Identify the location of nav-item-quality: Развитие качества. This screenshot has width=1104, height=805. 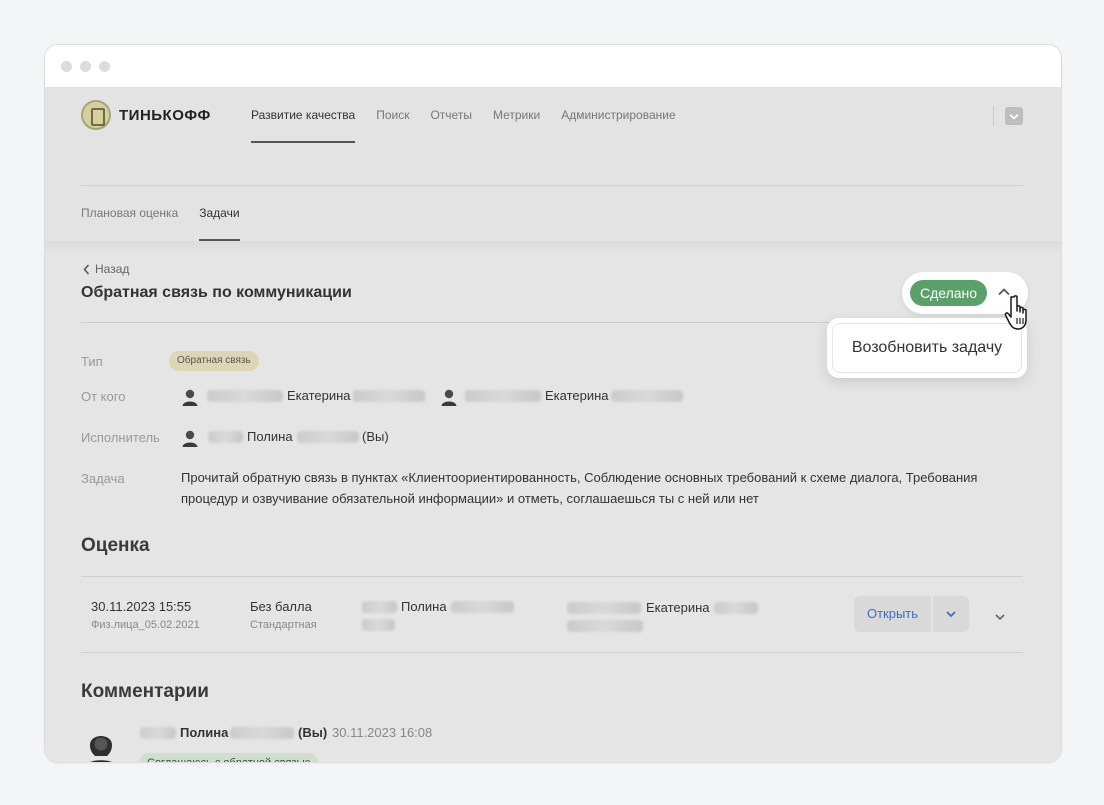
(303, 115).